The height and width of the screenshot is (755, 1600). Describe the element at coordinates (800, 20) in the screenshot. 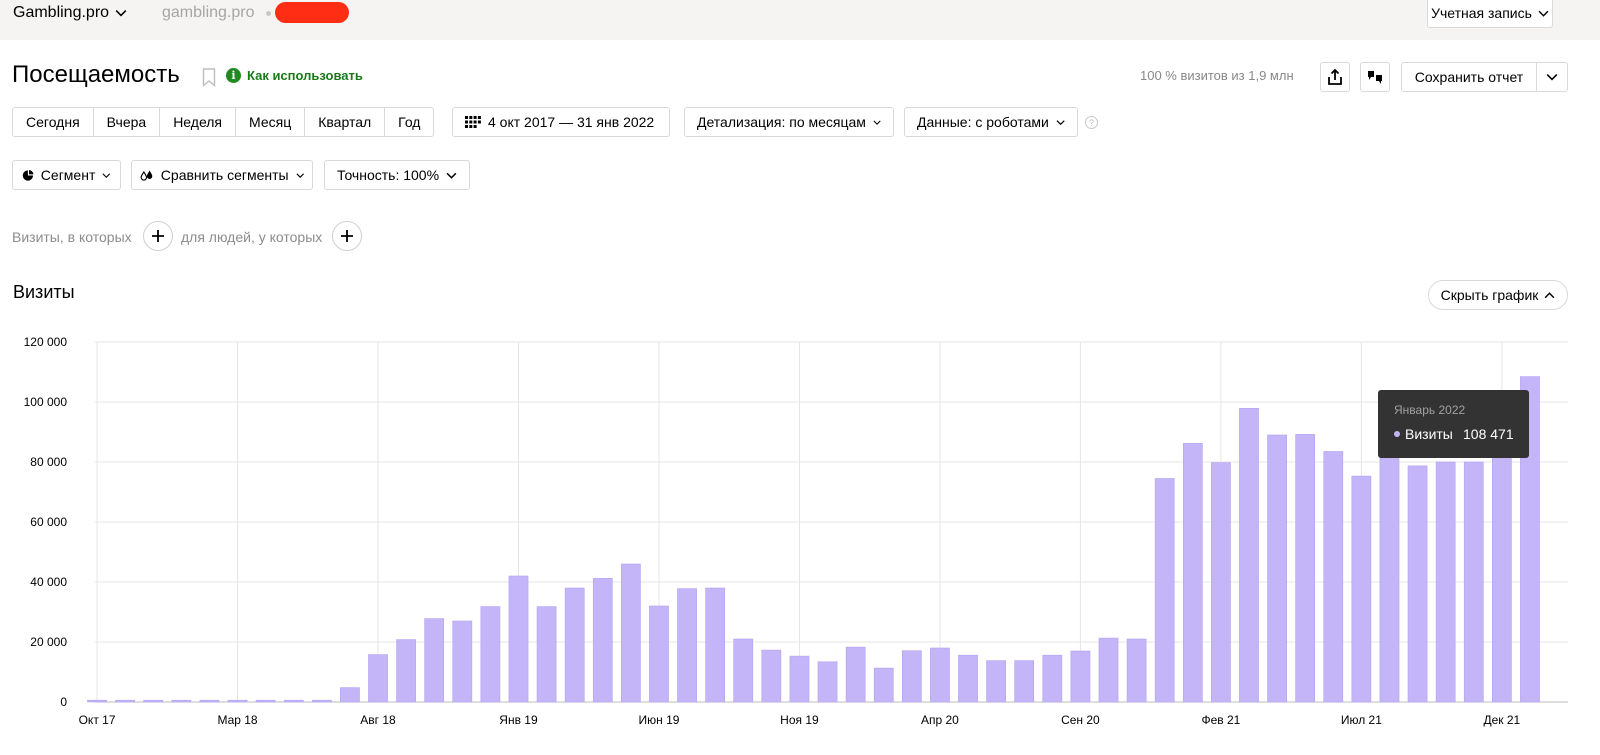

I see `top-bar: Gambling.pro gambling.pro Учетная запись` at that location.